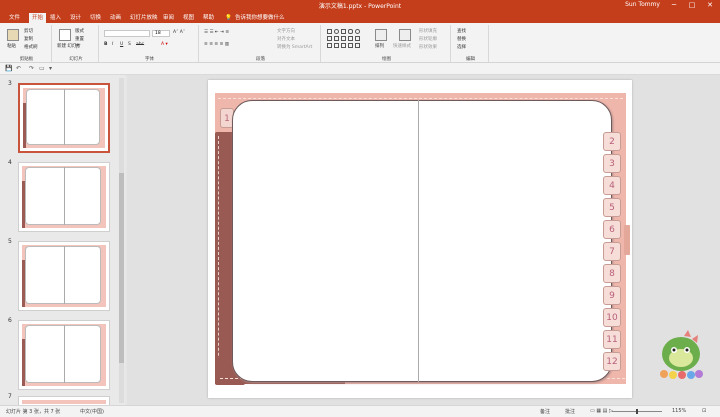 The height and width of the screenshot is (417, 720). What do you see at coordinates (343, 38) in the screenshot?
I see `arrow-shape-icon` at bounding box center [343, 38].